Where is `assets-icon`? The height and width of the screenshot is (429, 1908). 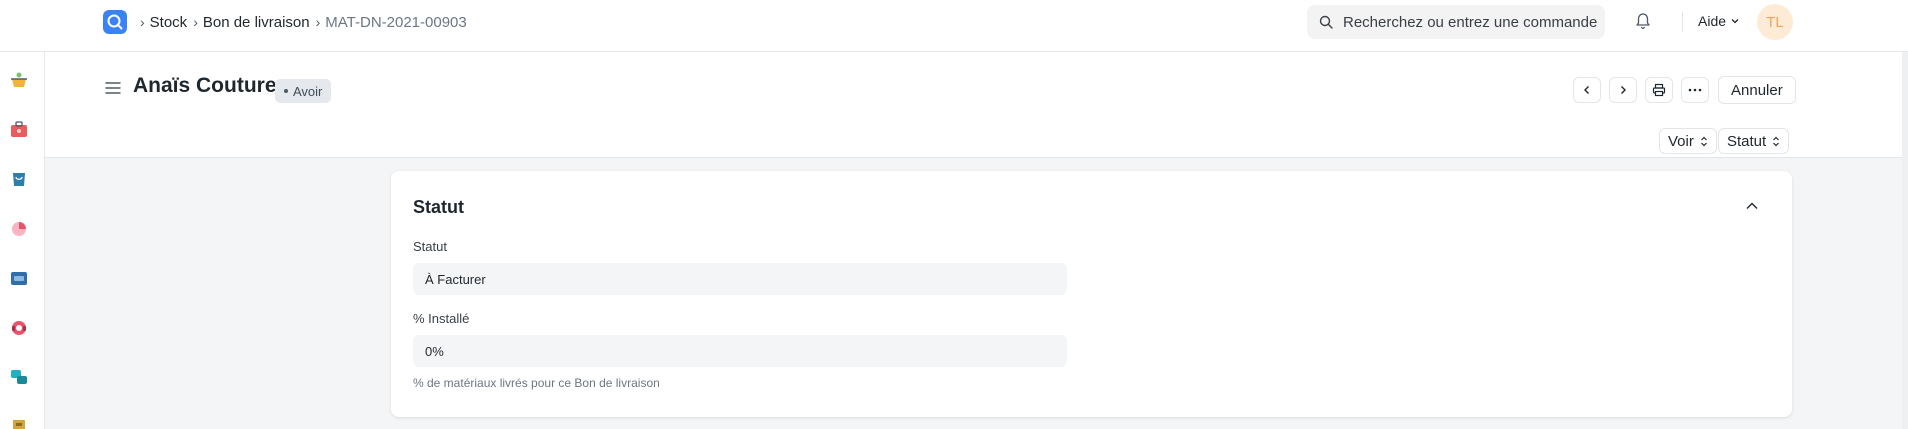 assets-icon is located at coordinates (19, 423).